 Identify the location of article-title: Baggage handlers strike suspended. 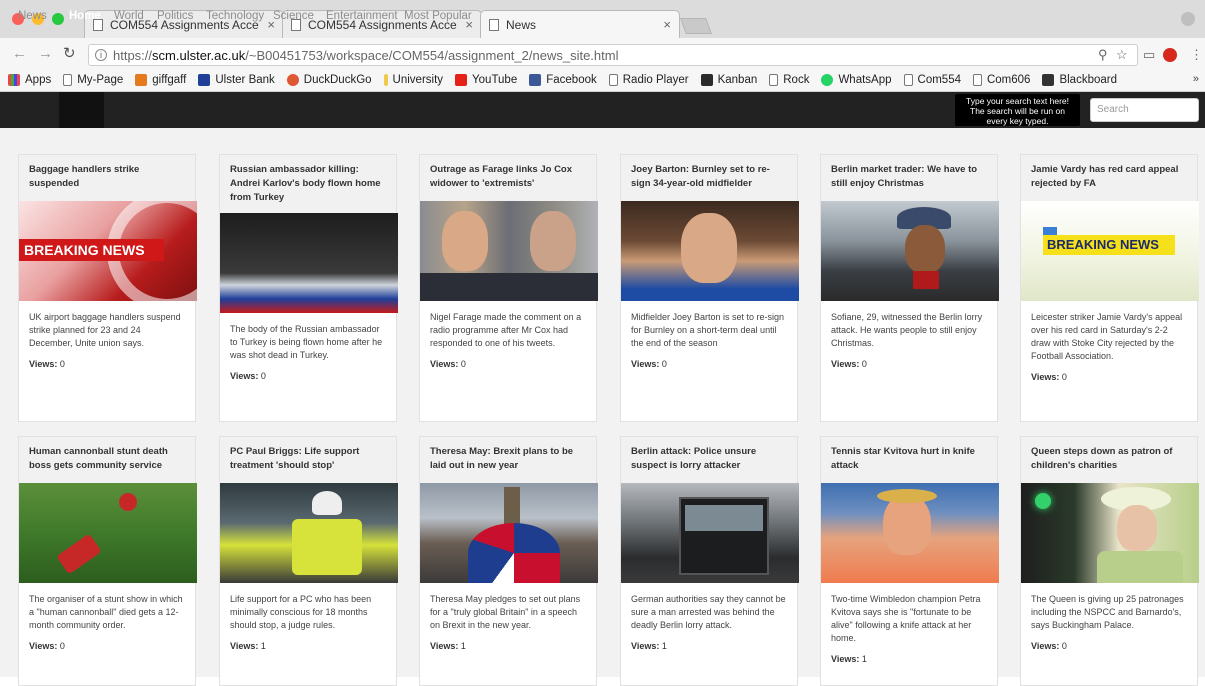
(107, 178).